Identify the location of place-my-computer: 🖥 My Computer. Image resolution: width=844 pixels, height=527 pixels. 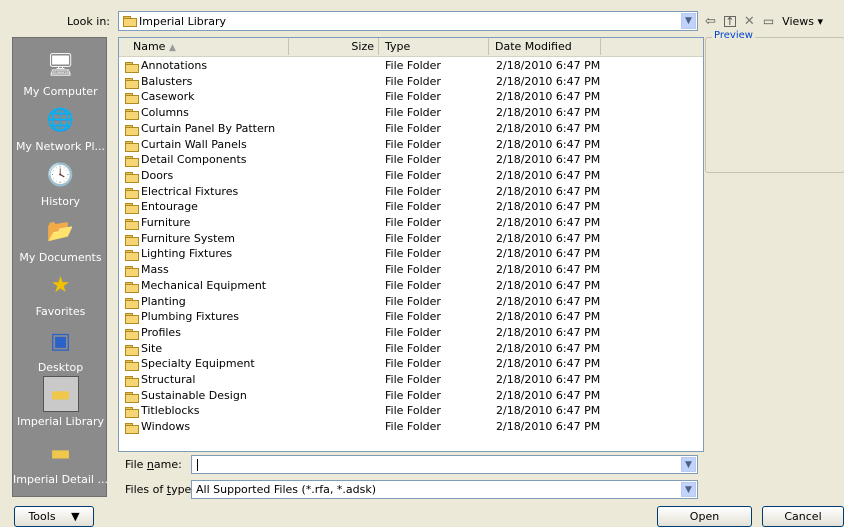
(60, 73).